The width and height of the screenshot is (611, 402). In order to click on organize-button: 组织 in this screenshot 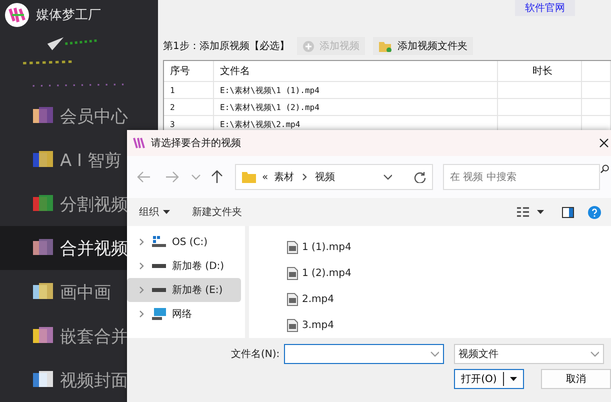, I will do `click(154, 212)`.